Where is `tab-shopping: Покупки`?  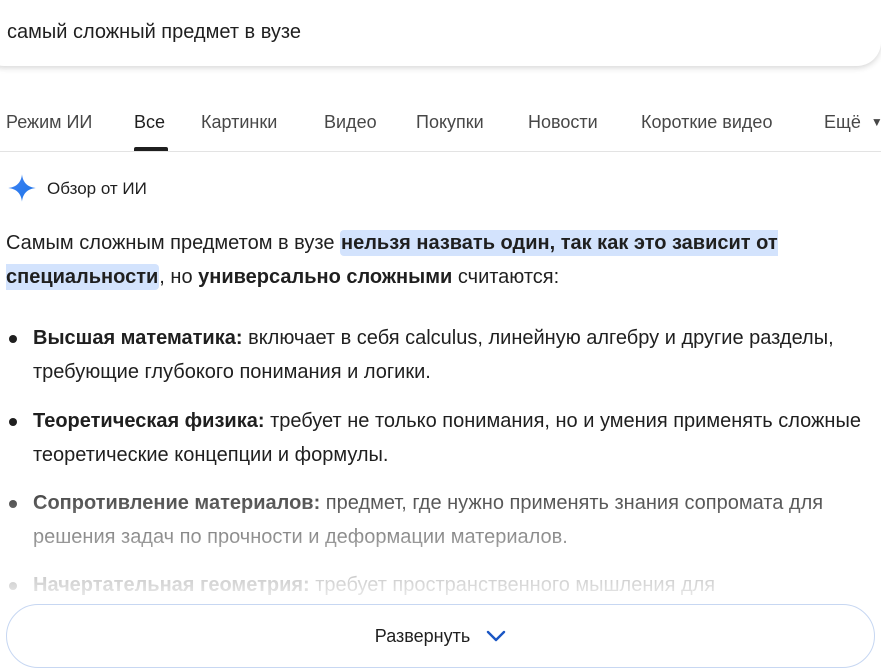 tab-shopping: Покупки is located at coordinates (450, 122).